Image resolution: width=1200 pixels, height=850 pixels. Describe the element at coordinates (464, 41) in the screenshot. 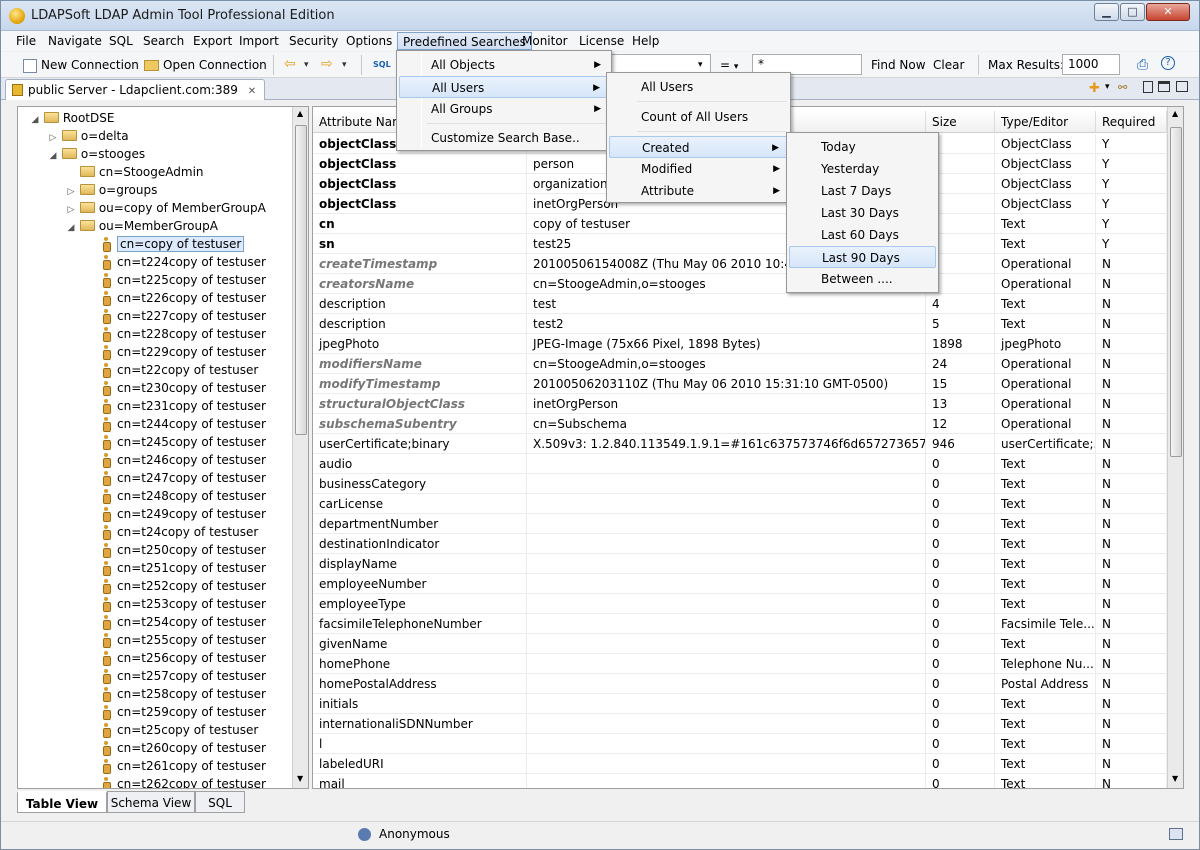

I see `menu-predefined-searches: Predefined Searches` at that location.